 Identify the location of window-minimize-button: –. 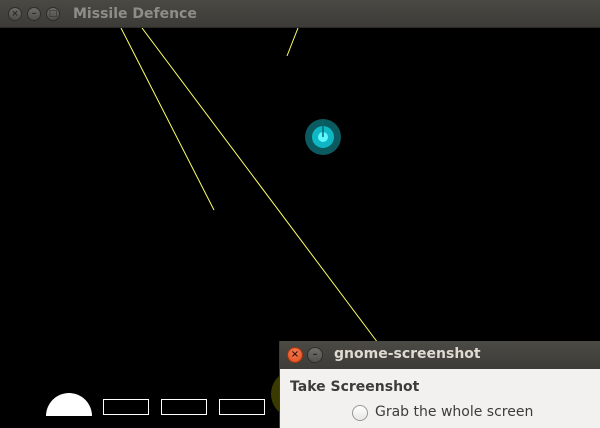
(34, 14).